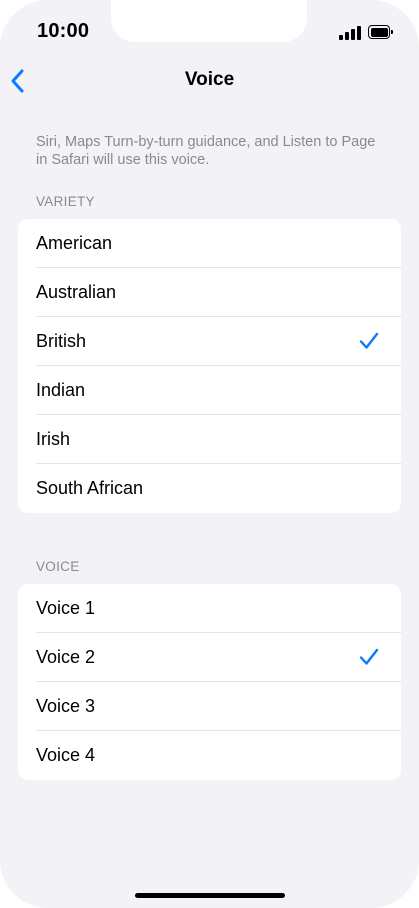  Describe the element at coordinates (76, 292) in the screenshot. I see `option-label: Australian` at that location.